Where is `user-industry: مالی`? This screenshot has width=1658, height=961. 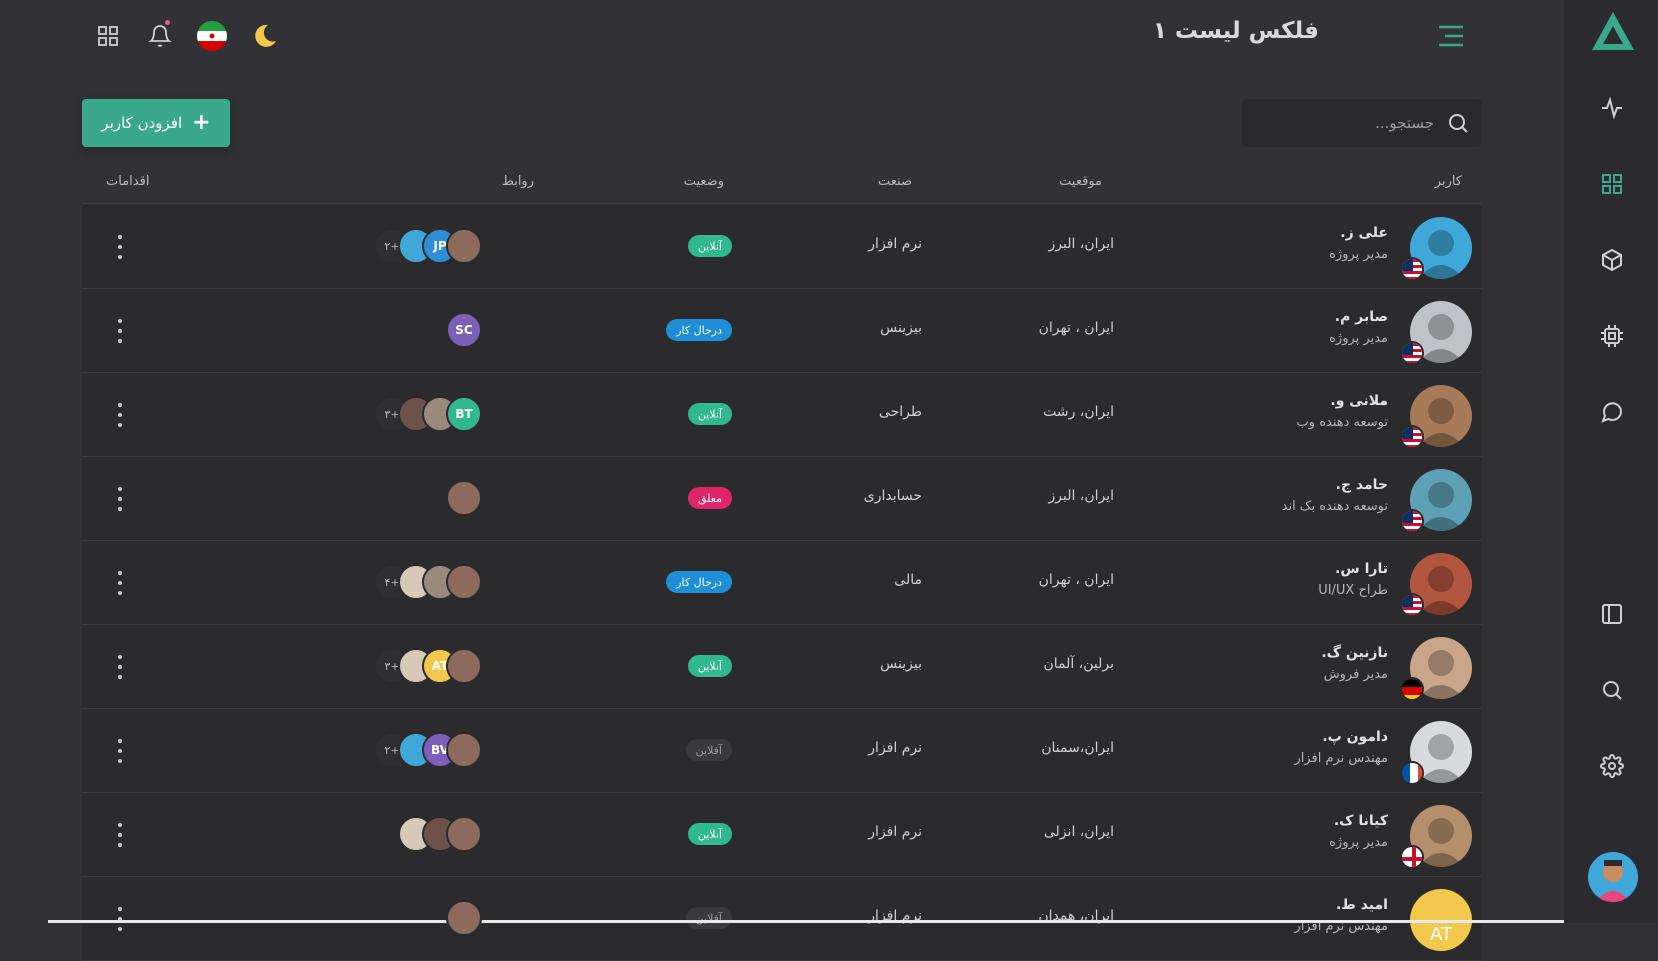
user-industry: مالی is located at coordinates (908, 580).